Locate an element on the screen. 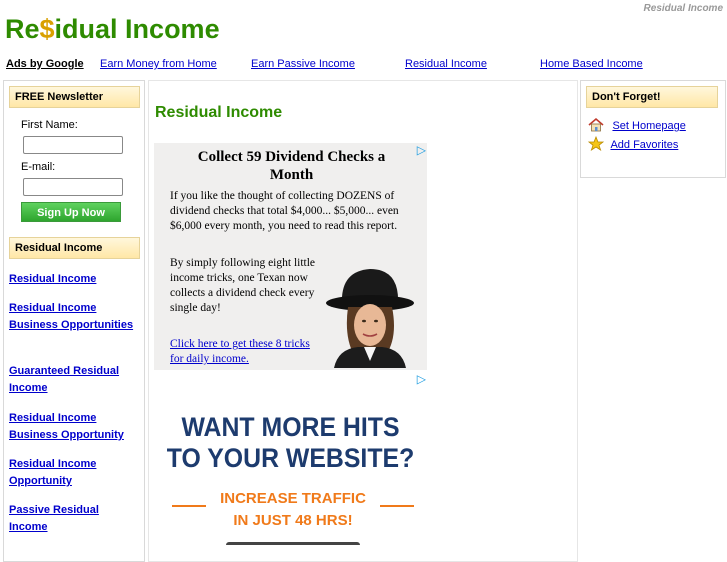 This screenshot has height=562, width=727. traffic-ad-sub-2: IN JUST 48 HRS! is located at coordinates (293, 520).